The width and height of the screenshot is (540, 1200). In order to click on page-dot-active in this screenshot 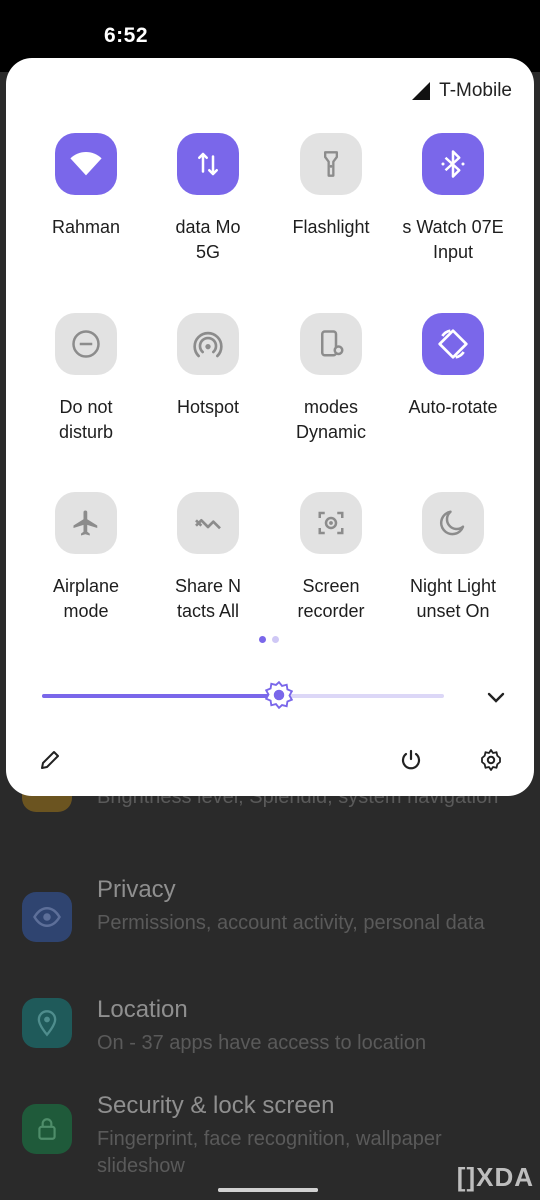, I will do `click(262, 639)`.